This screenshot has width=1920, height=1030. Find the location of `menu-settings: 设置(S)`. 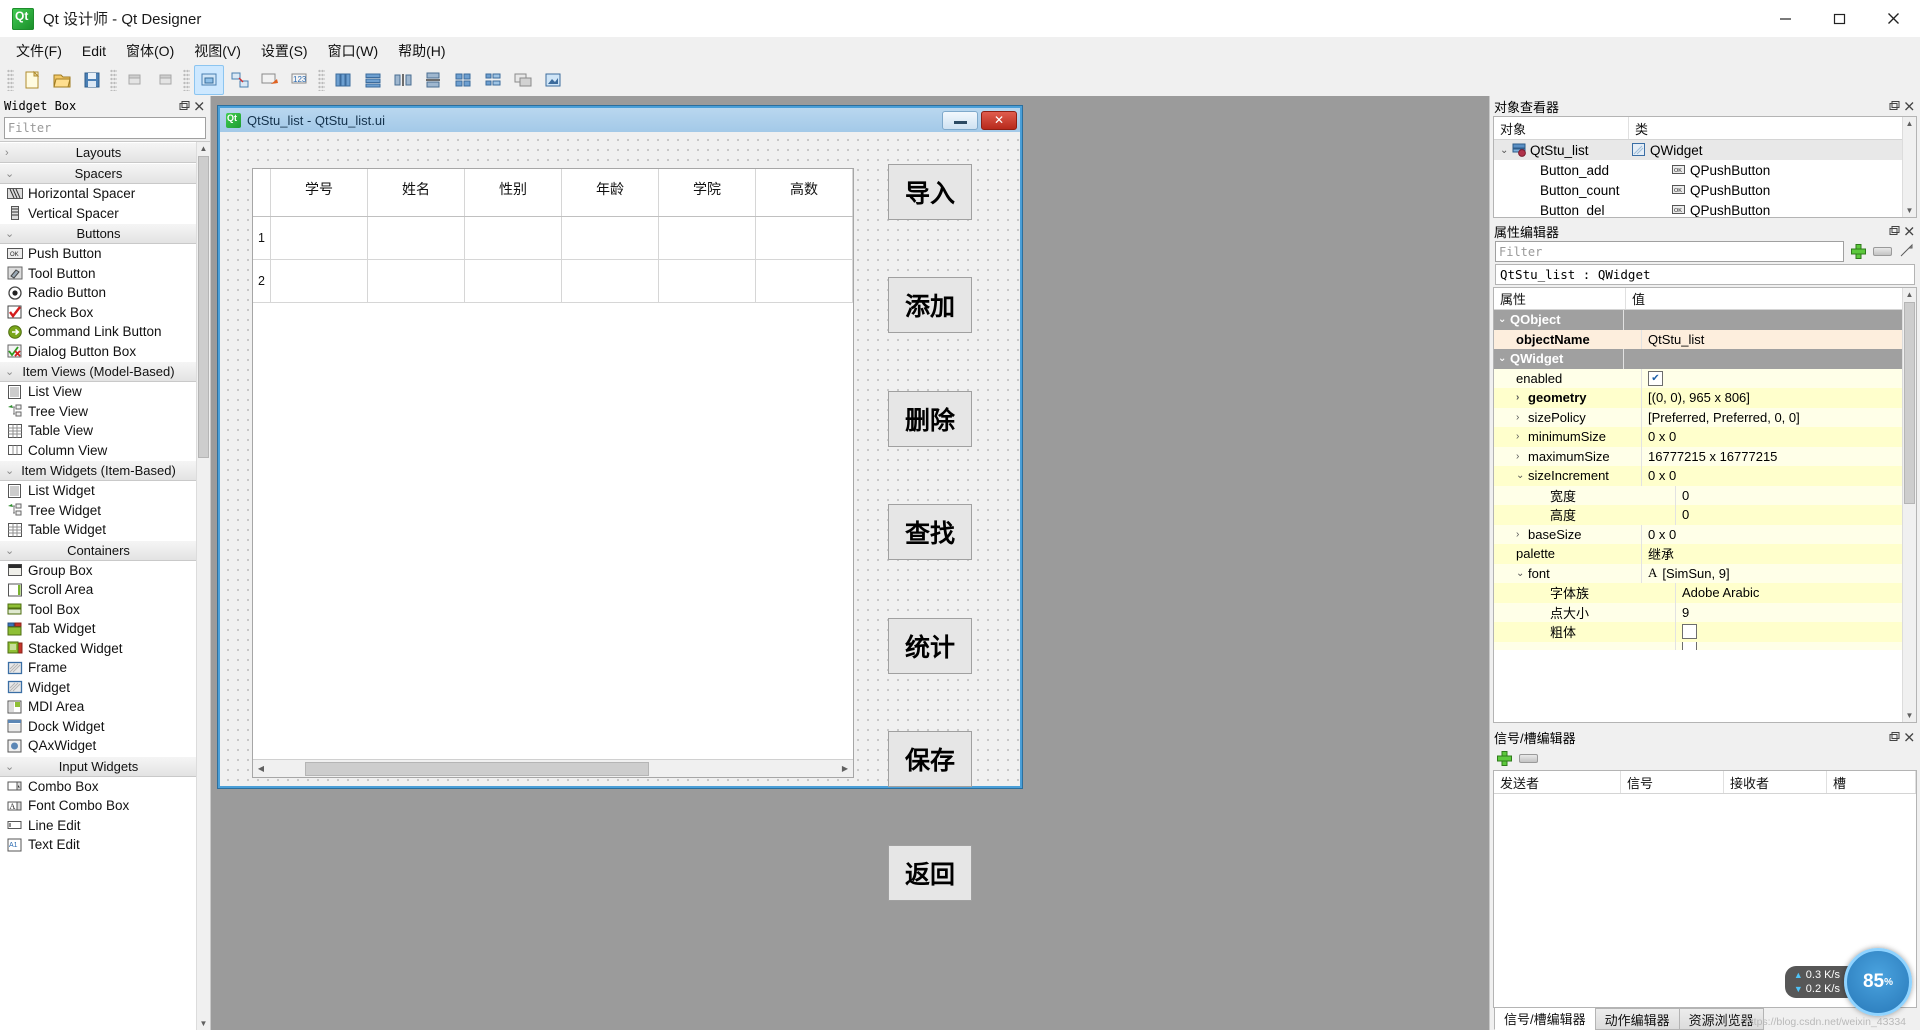

menu-settings: 设置(S) is located at coordinates (284, 51).